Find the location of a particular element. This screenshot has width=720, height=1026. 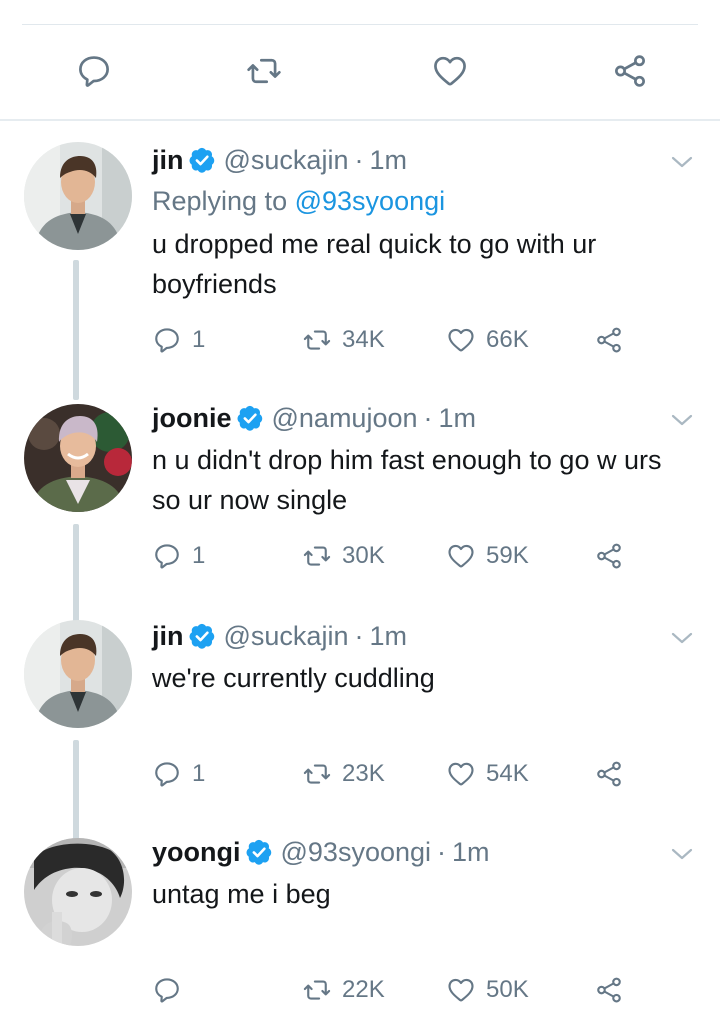

like-button: 50K is located at coordinates (487, 990).